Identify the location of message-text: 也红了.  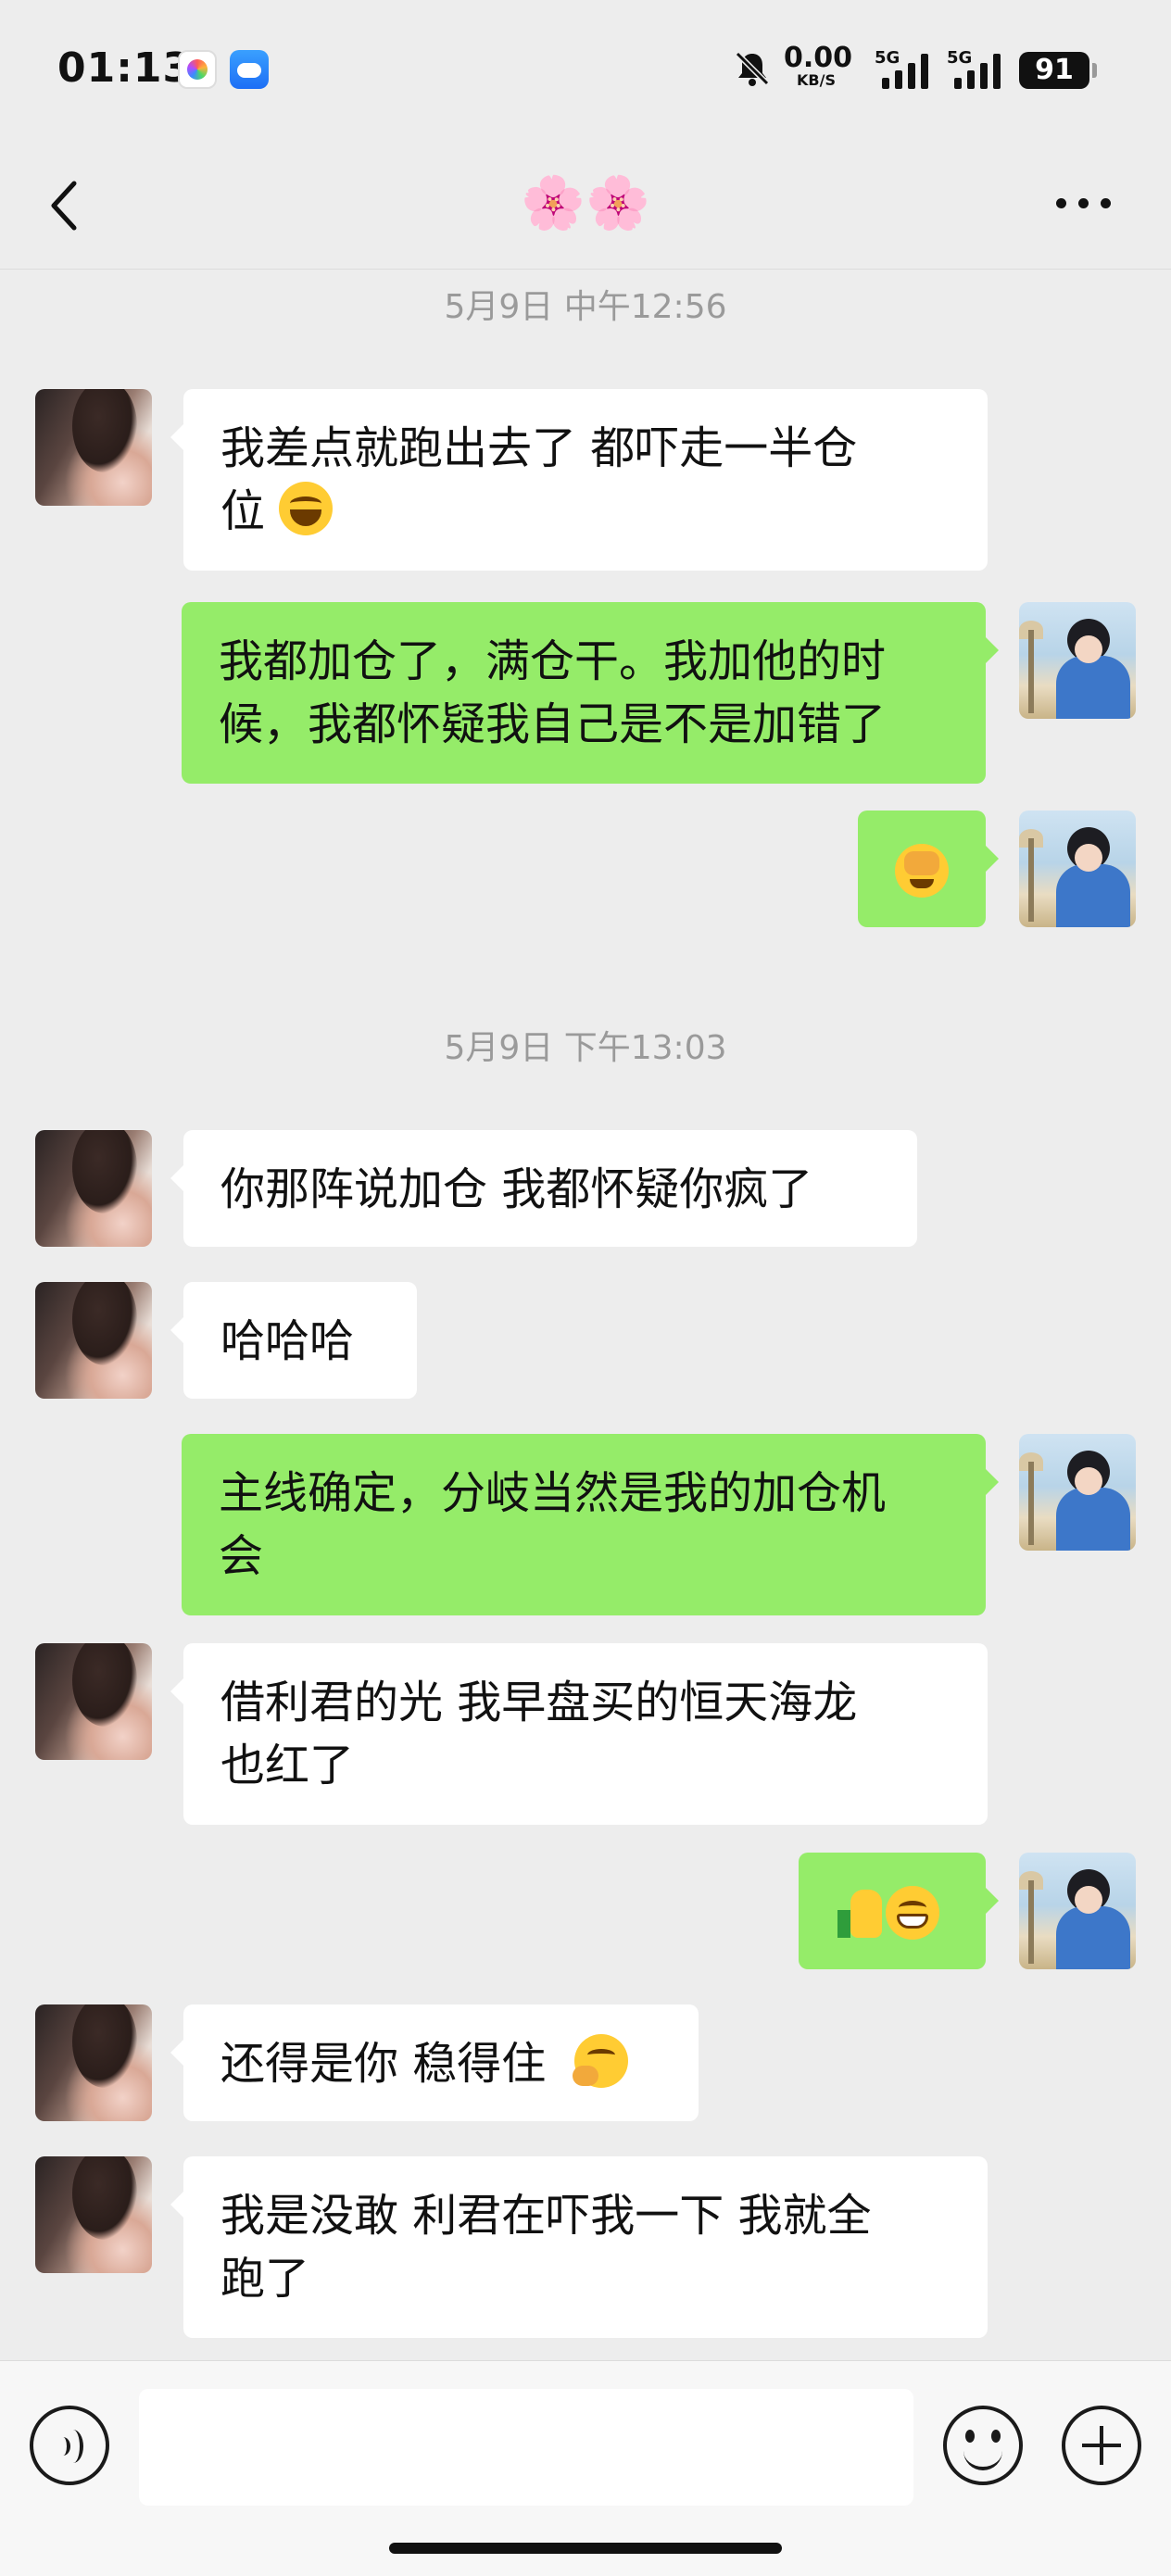
(287, 1765).